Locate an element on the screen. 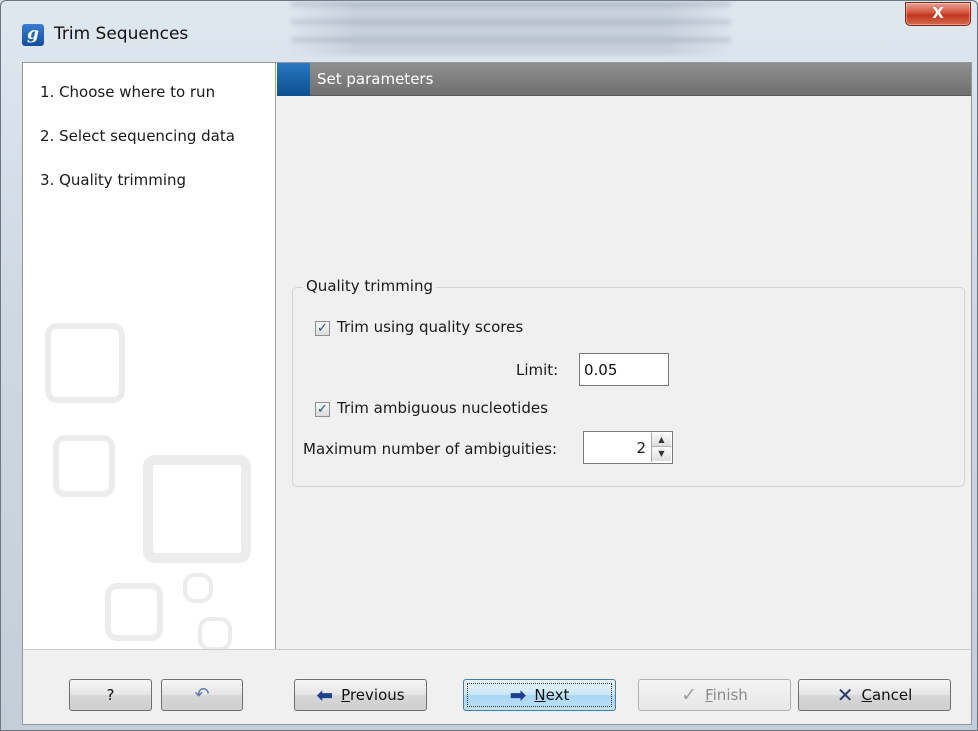 This screenshot has width=978, height=731. previous-button-label: Previous is located at coordinates (372, 695).